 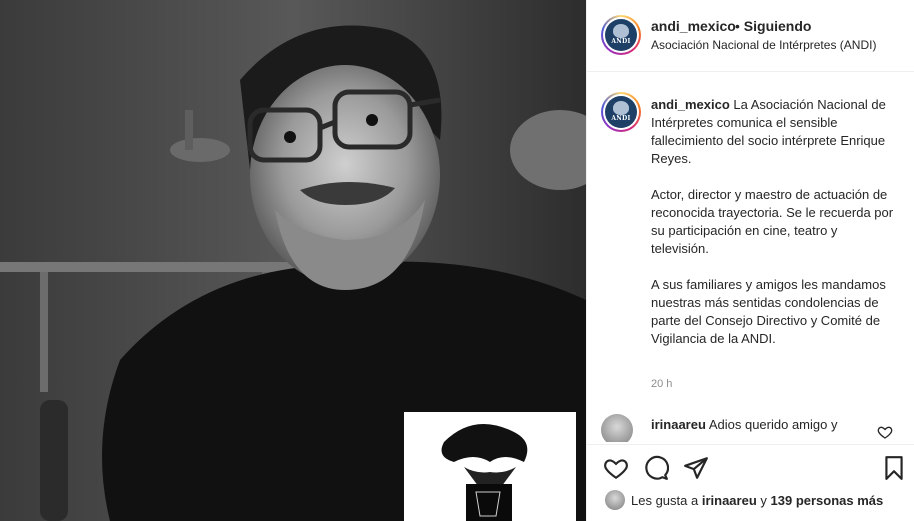 I want to click on author-avatar: ANDI, so click(x=621, y=35).